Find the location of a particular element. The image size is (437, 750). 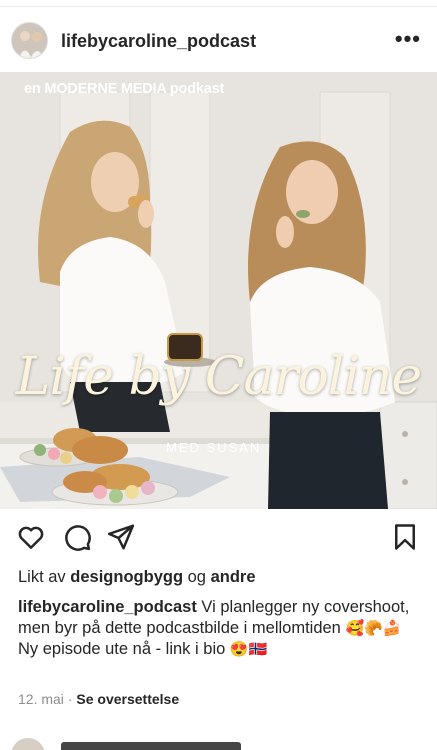

top-divider is located at coordinates (218, 6).